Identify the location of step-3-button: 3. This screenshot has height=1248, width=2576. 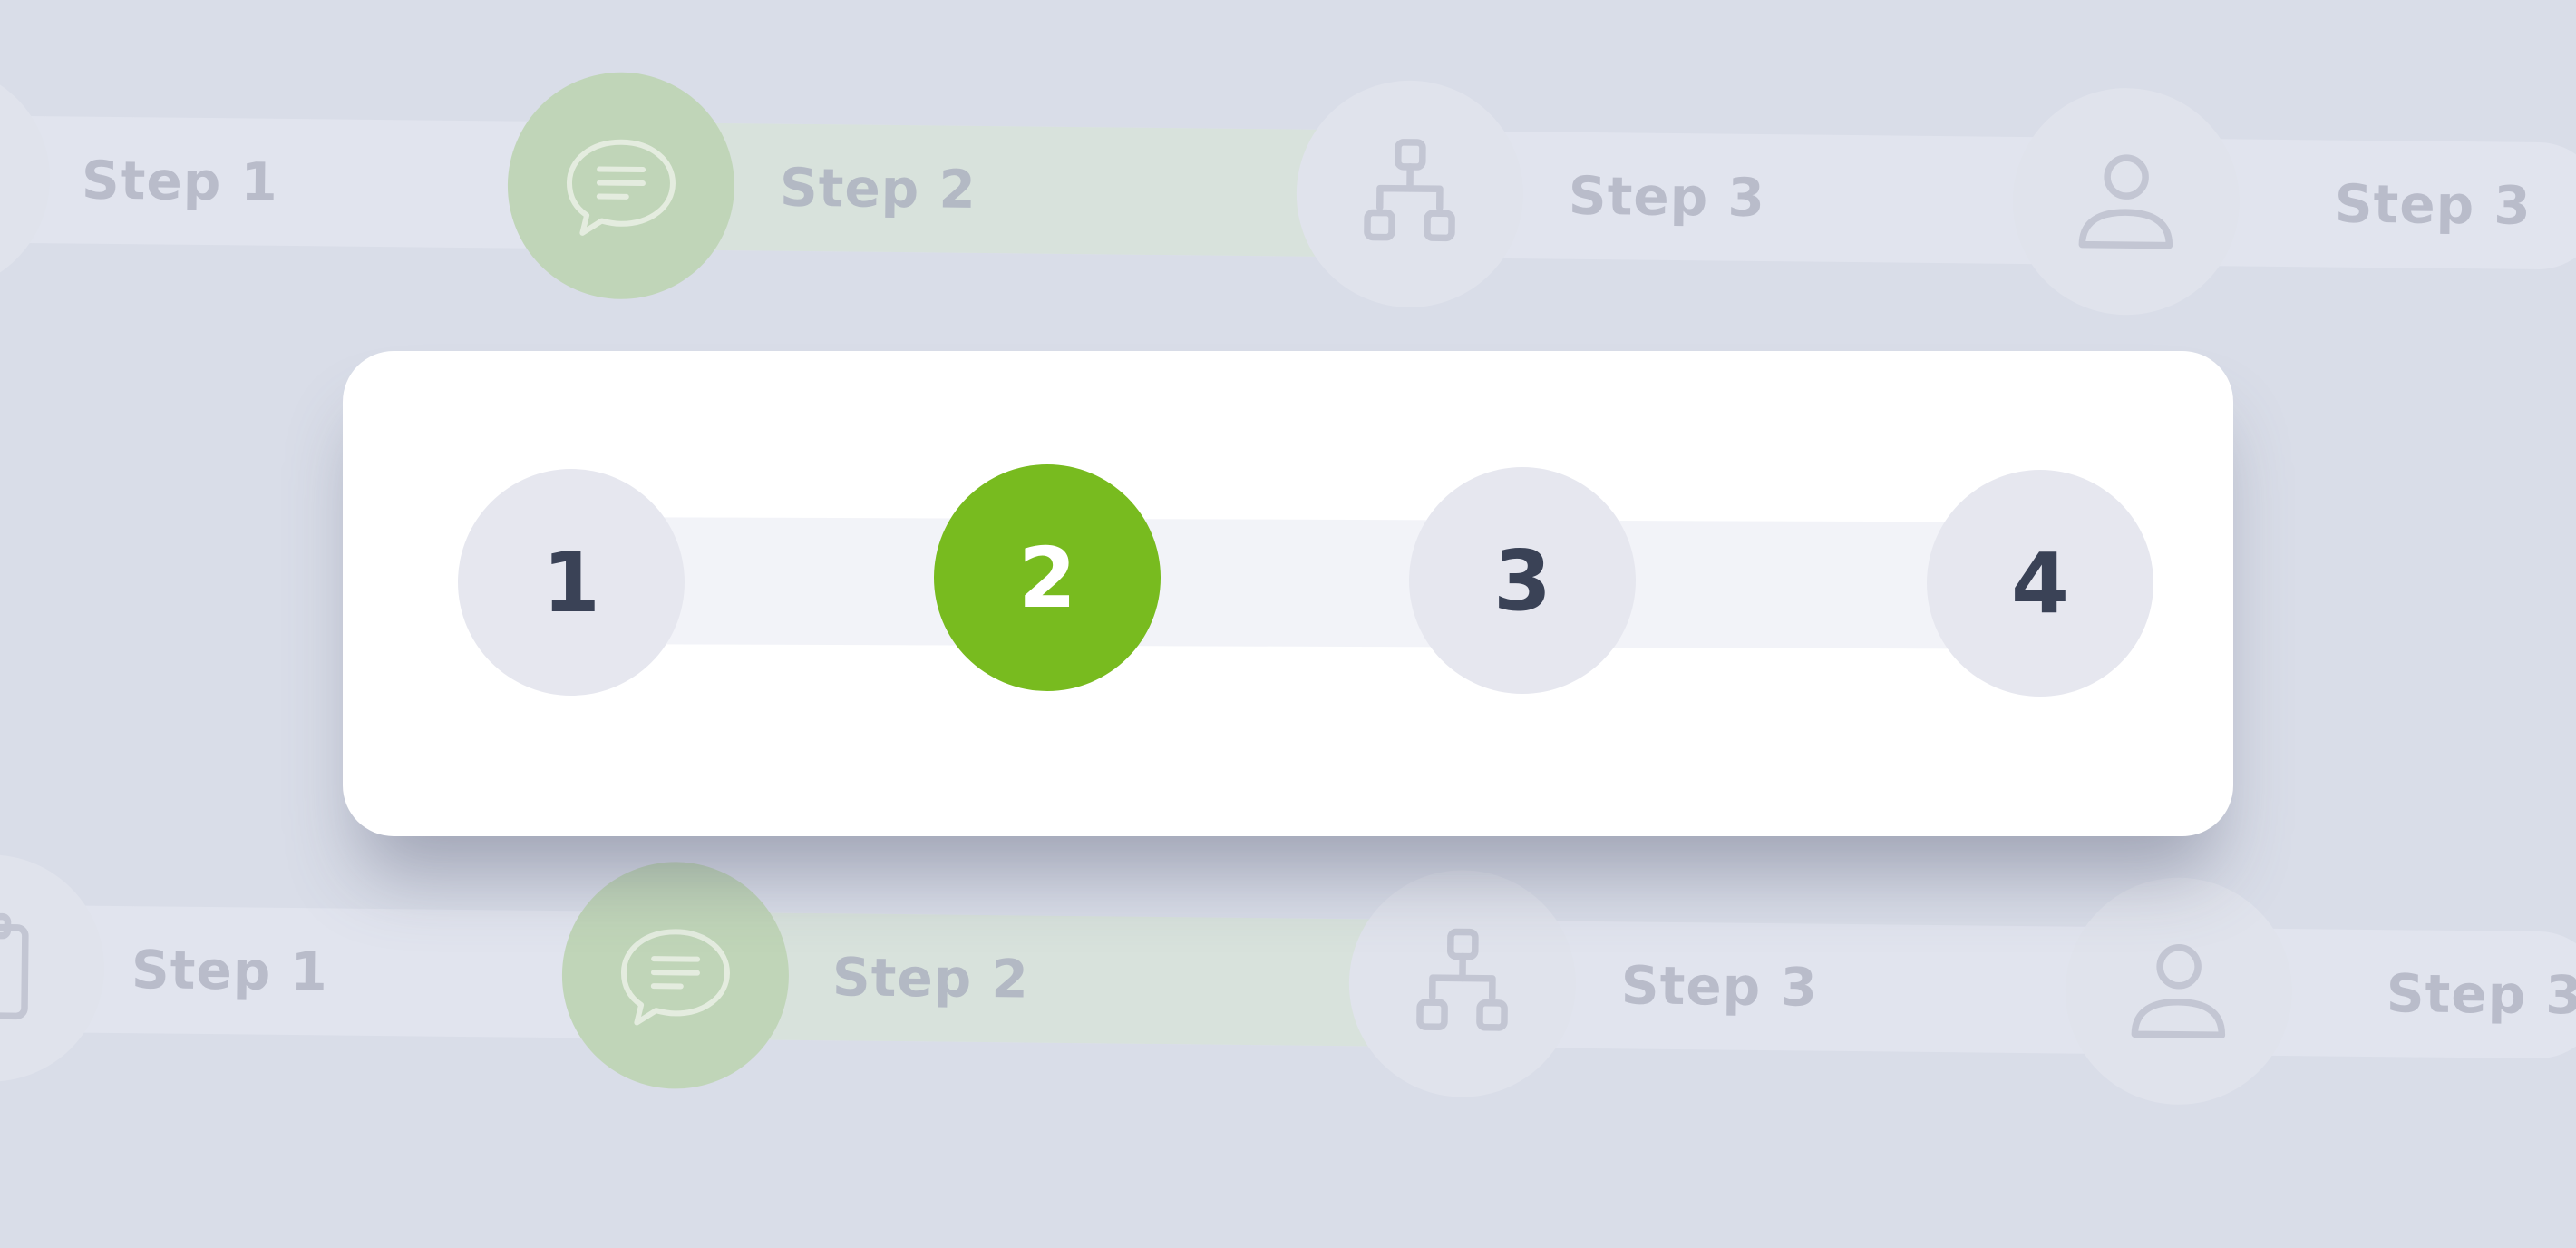
(1522, 580).